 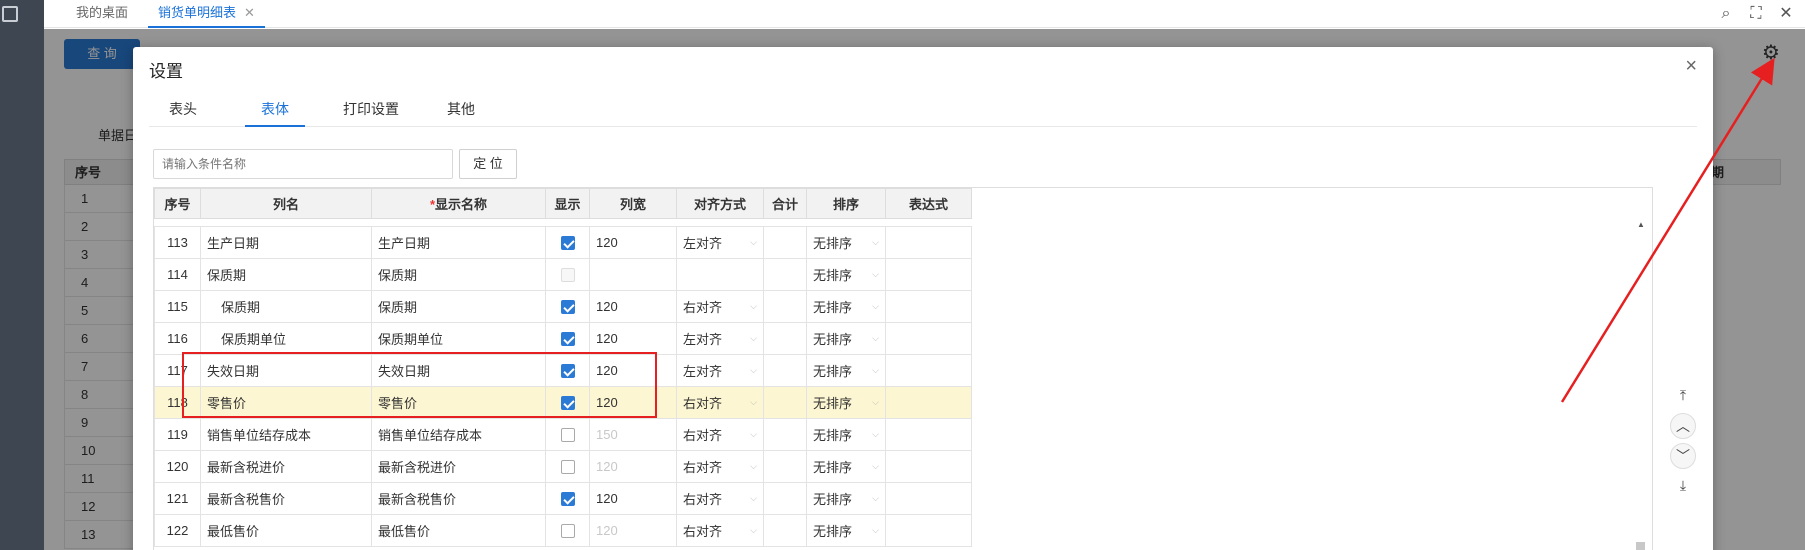 I want to click on close-icon: ×, so click(x=1691, y=66).